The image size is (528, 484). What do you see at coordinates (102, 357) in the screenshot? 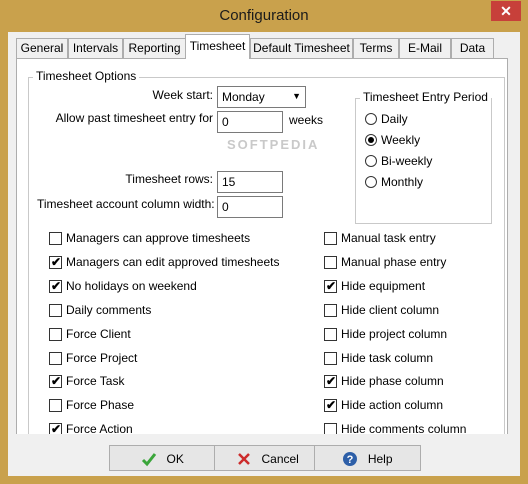
I see `checkbox-label: Force Project` at bounding box center [102, 357].